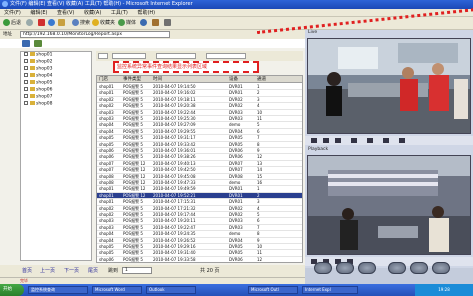 This screenshot has width=473, height=296. Describe the element at coordinates (26, 43) in the screenshot. I see `query-icon` at that location.